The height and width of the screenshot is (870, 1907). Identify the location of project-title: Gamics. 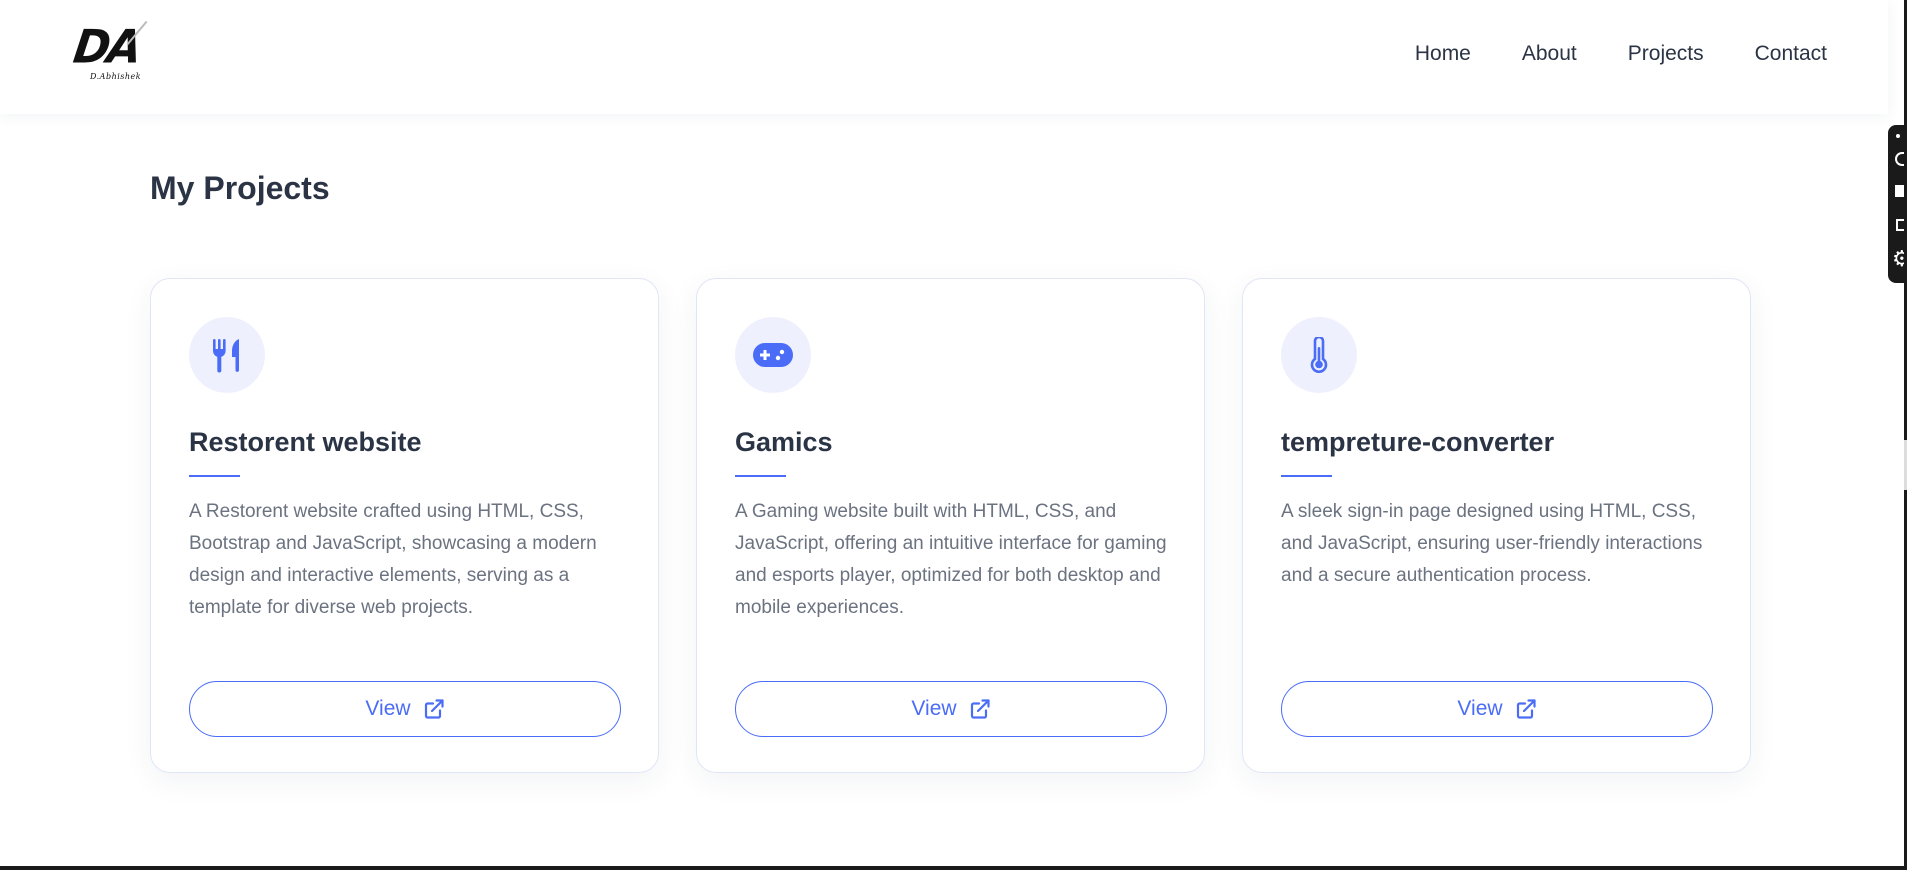
(784, 442).